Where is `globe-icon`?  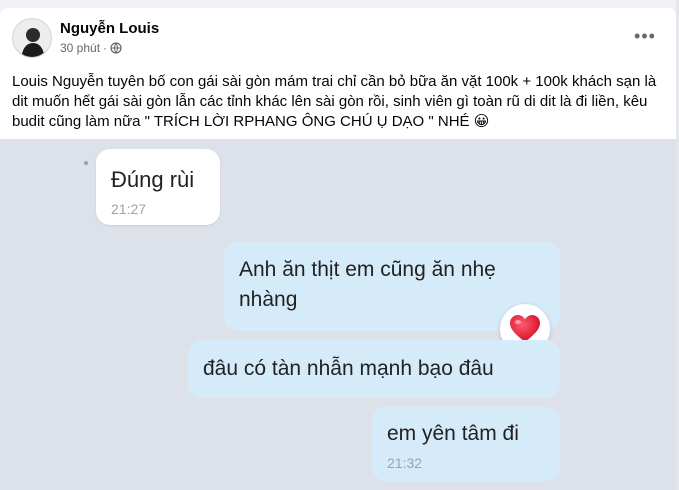 globe-icon is located at coordinates (116, 48).